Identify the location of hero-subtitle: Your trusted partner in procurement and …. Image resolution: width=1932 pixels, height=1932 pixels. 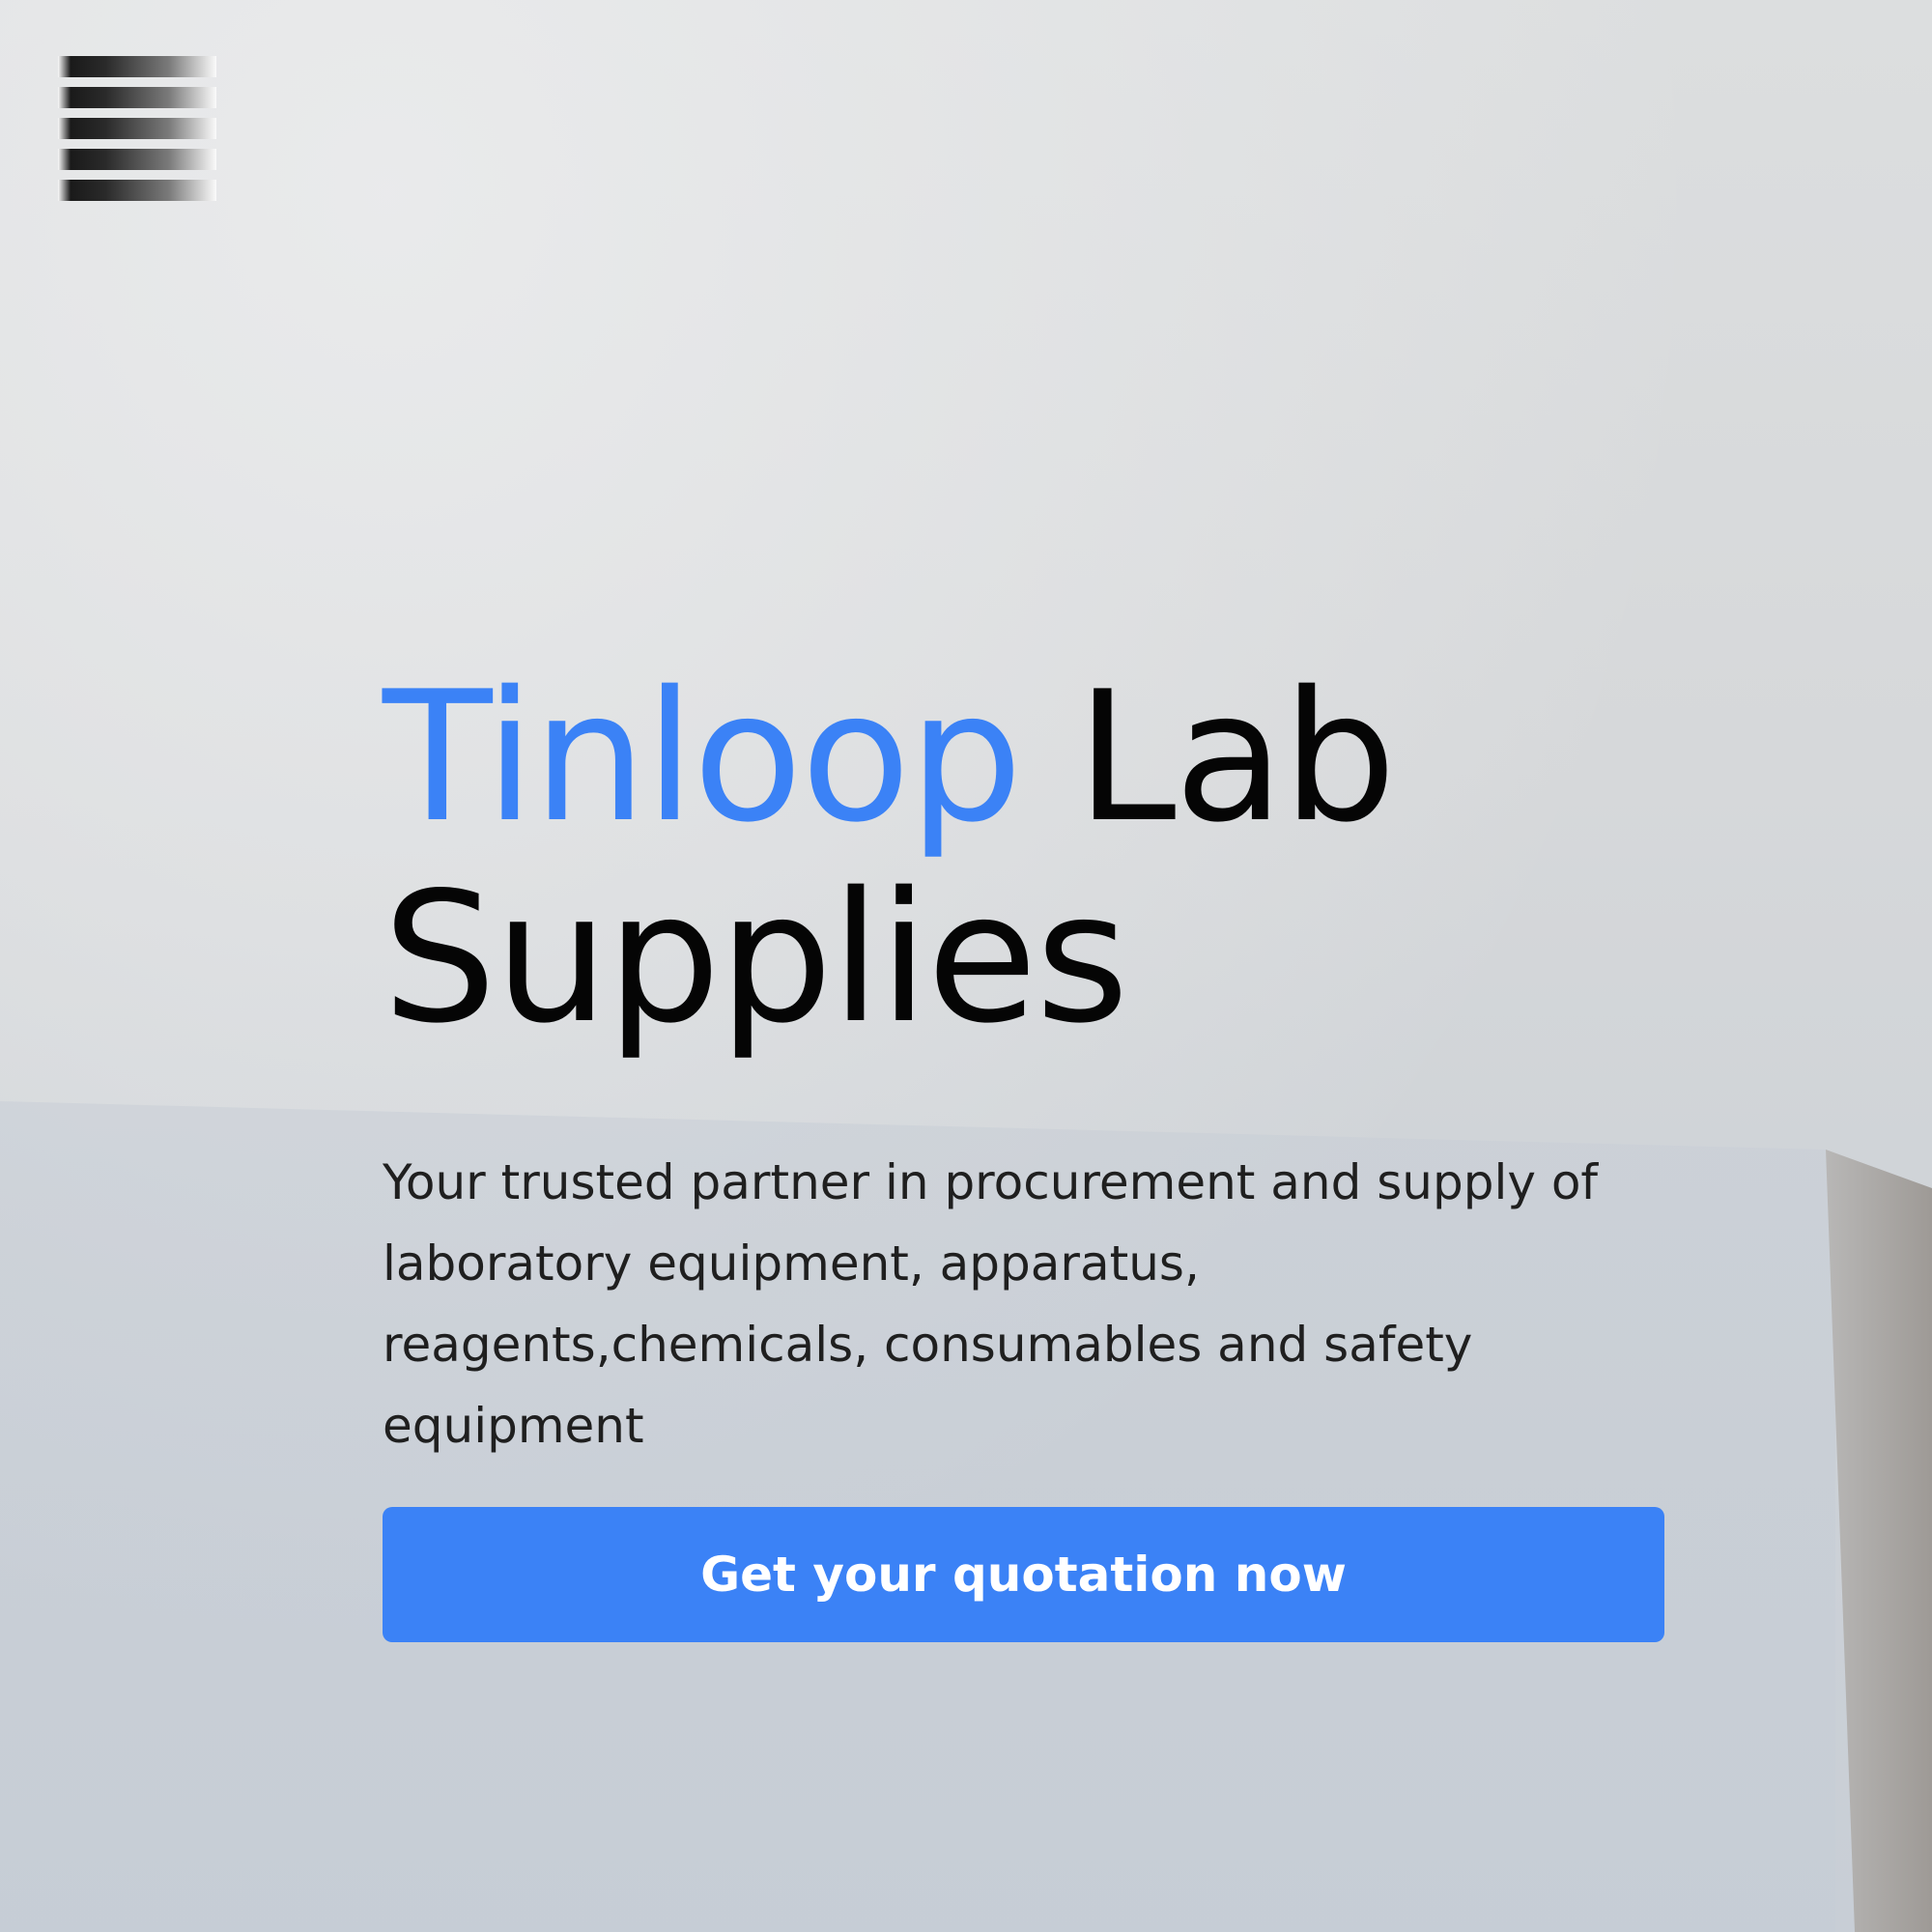
(991, 1304).